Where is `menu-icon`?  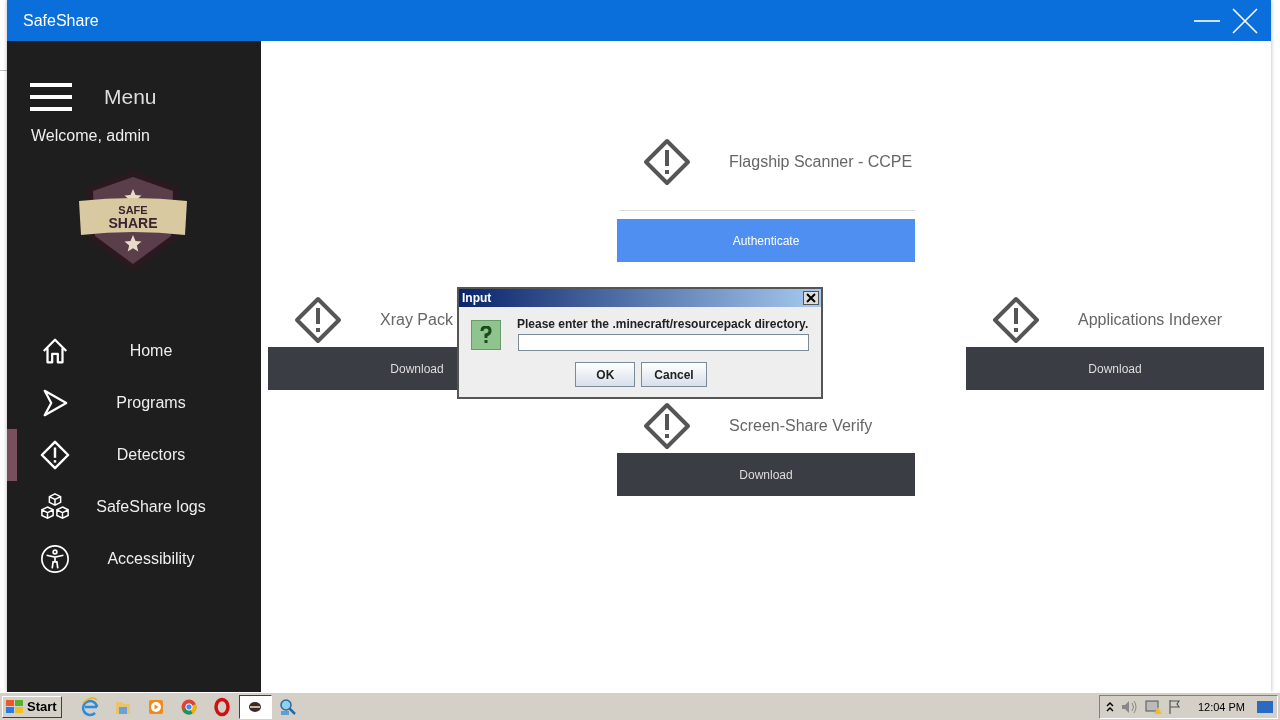
menu-icon is located at coordinates (51, 97).